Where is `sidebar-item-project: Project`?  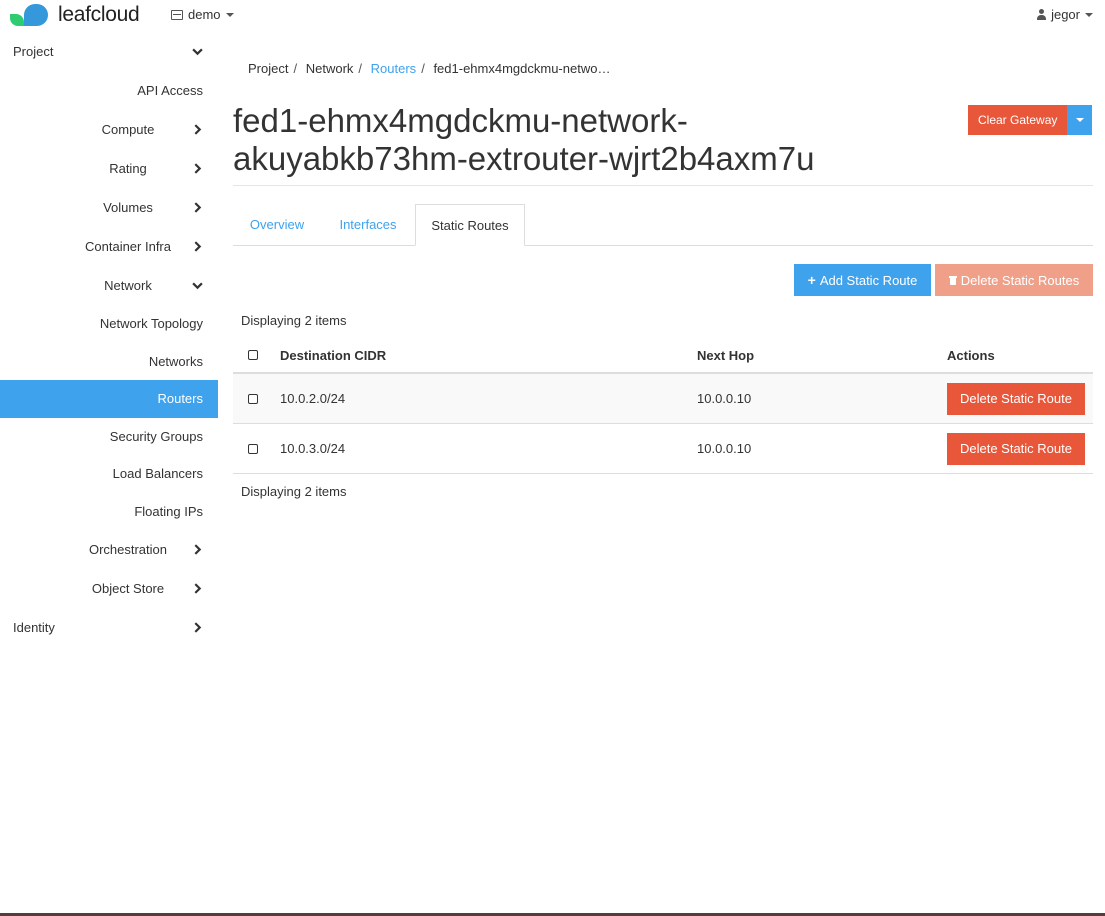
sidebar-item-project: Project is located at coordinates (109, 51).